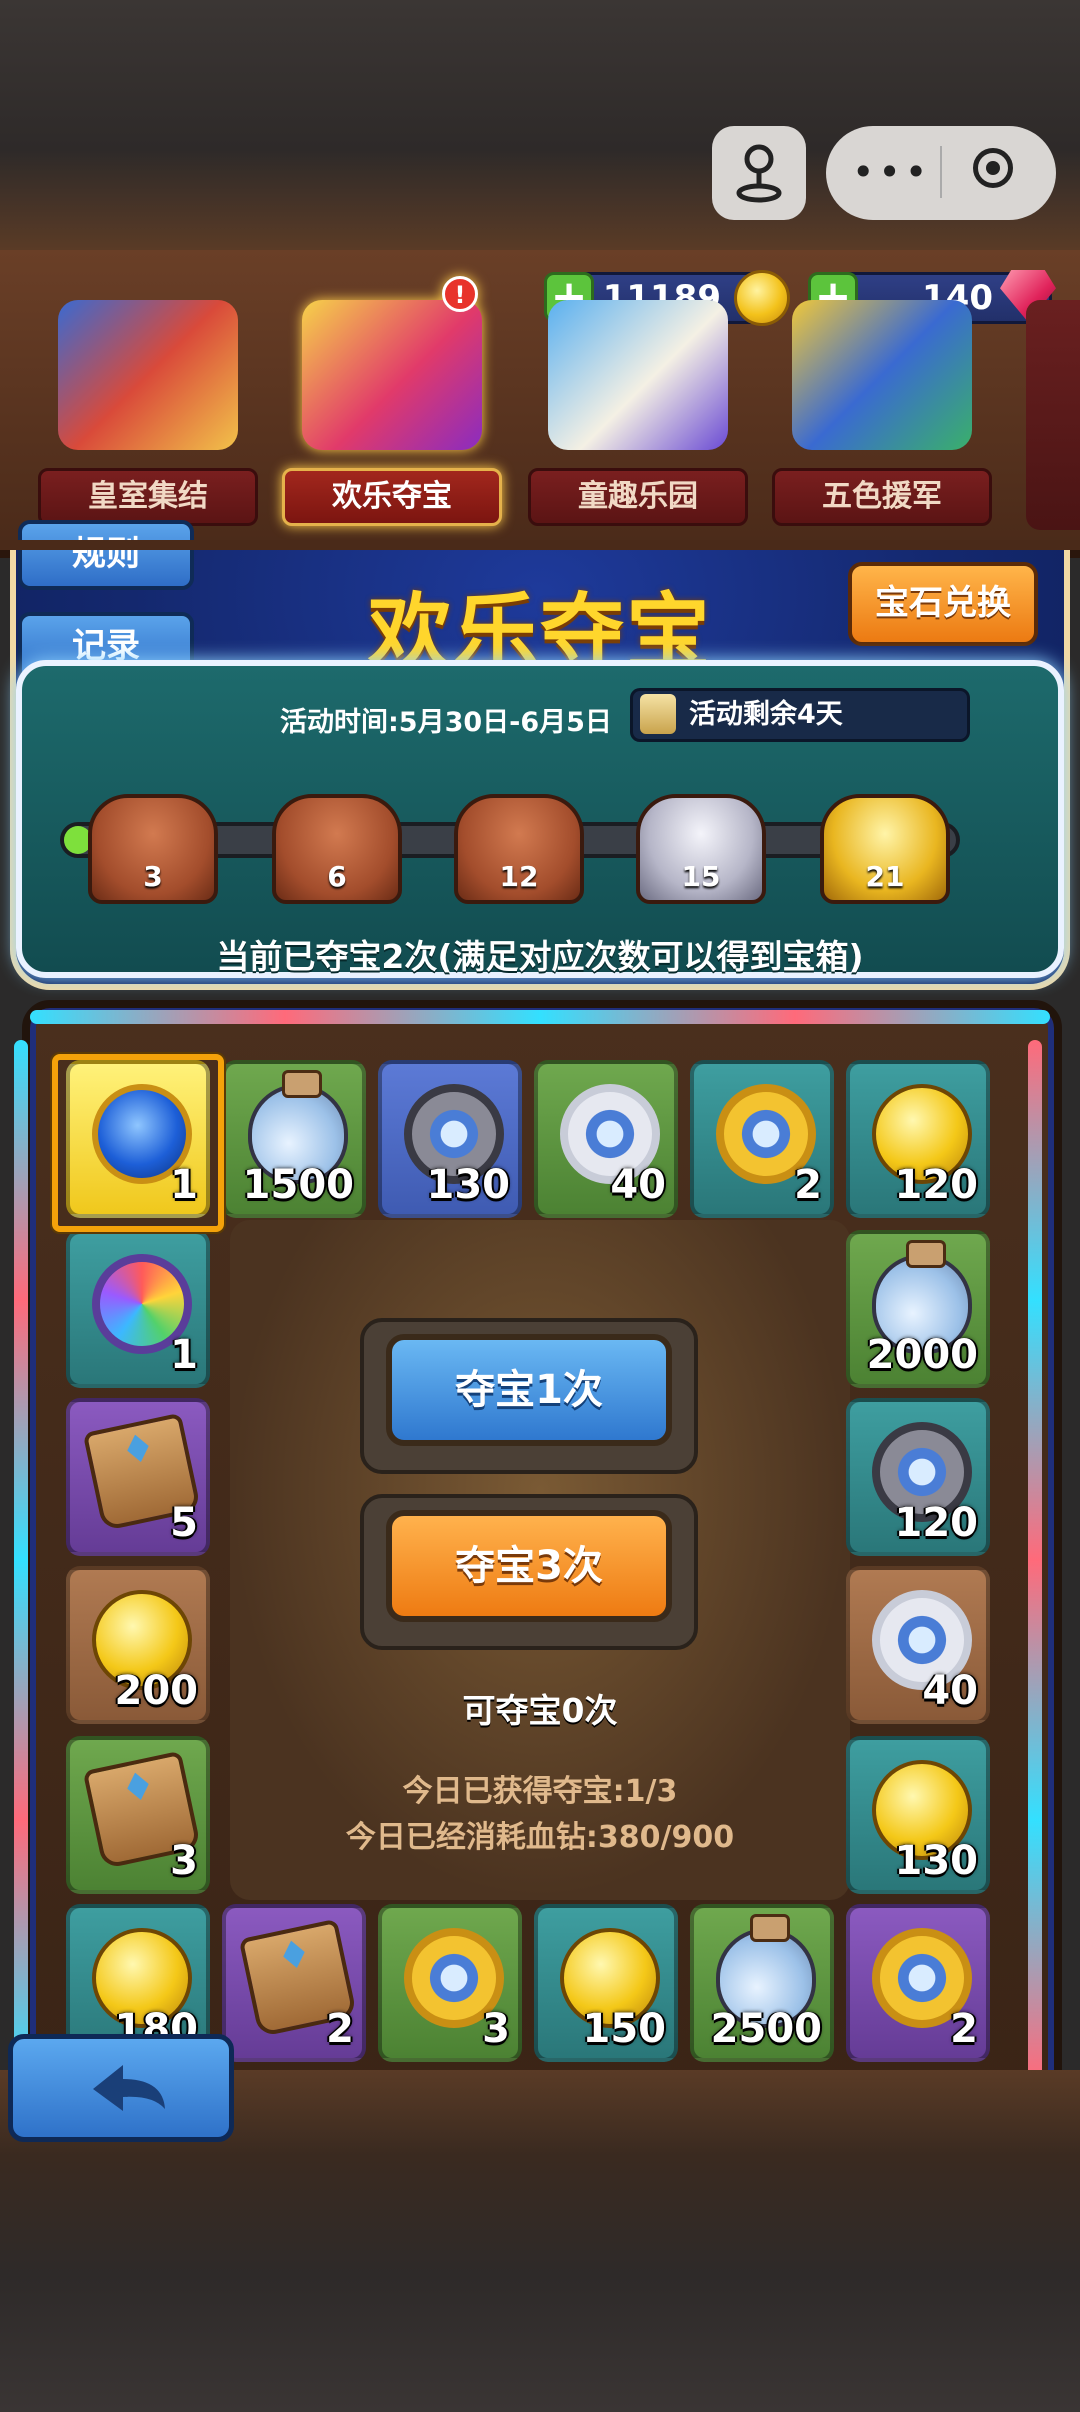 Image resolution: width=1080 pixels, height=2412 pixels. I want to click on milestone-chest-12: 12, so click(519, 844).